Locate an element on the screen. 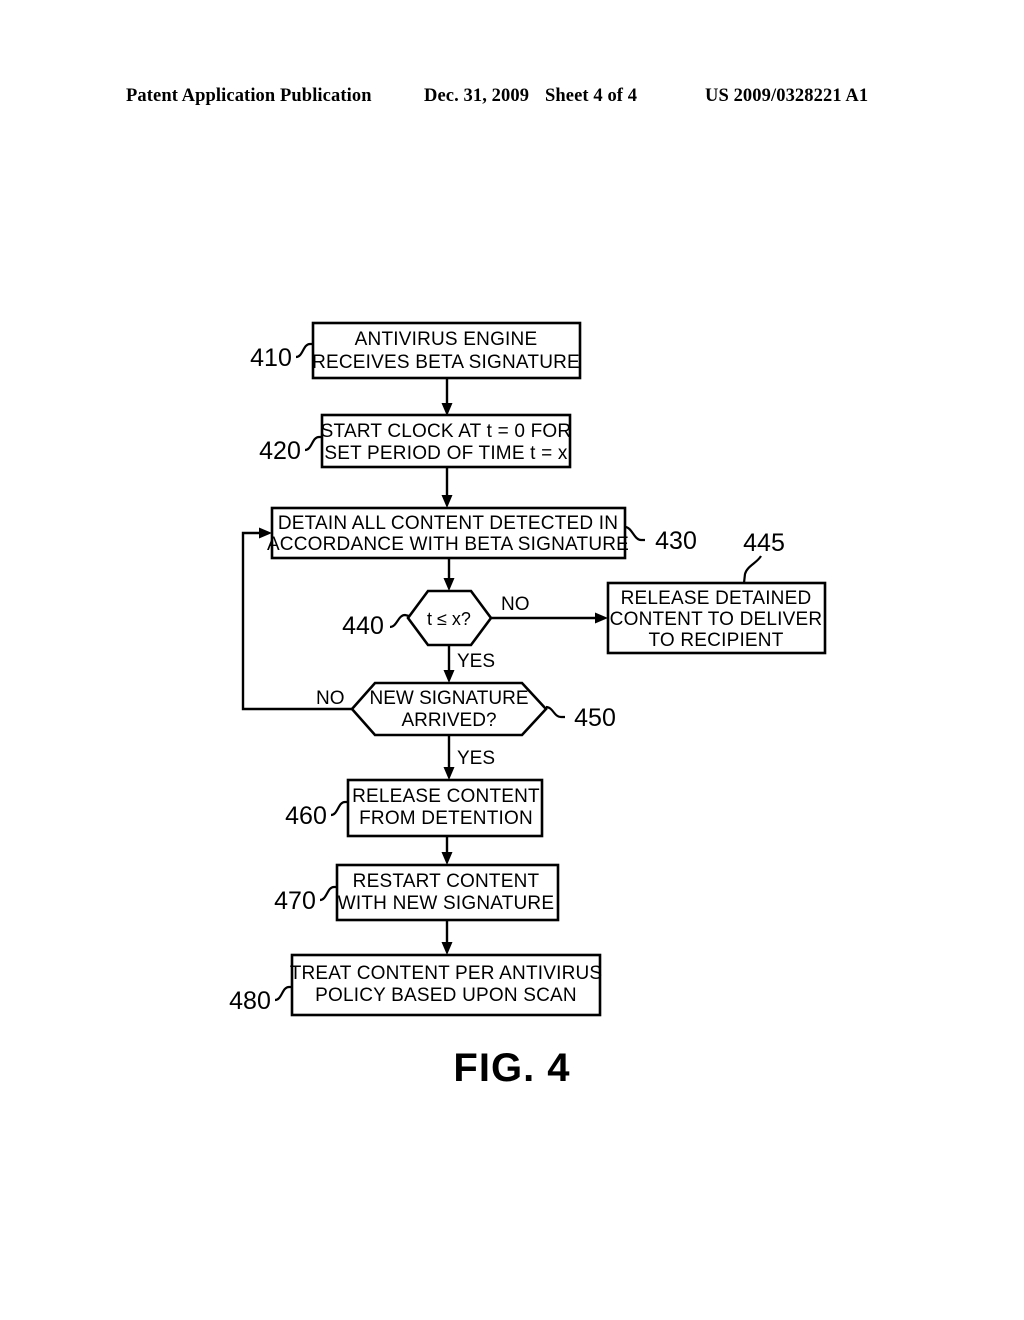  flow-node-460-line-1: RELEASE CONTENT is located at coordinates (446, 796).